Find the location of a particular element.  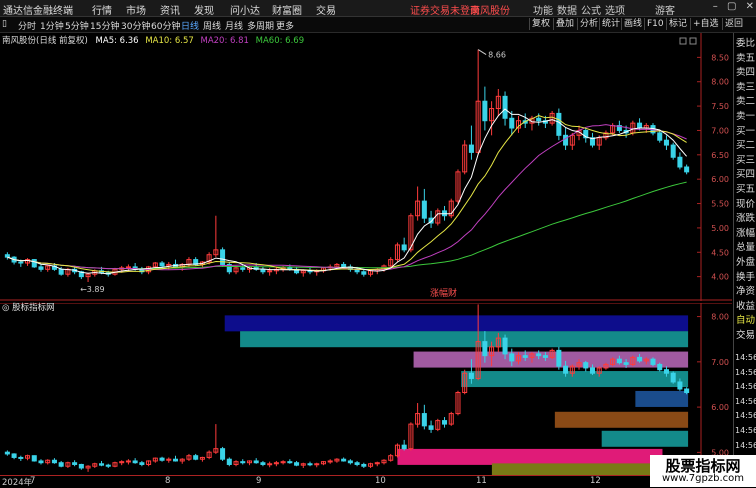

tab-15min: 15分钟 is located at coordinates (104, 25).